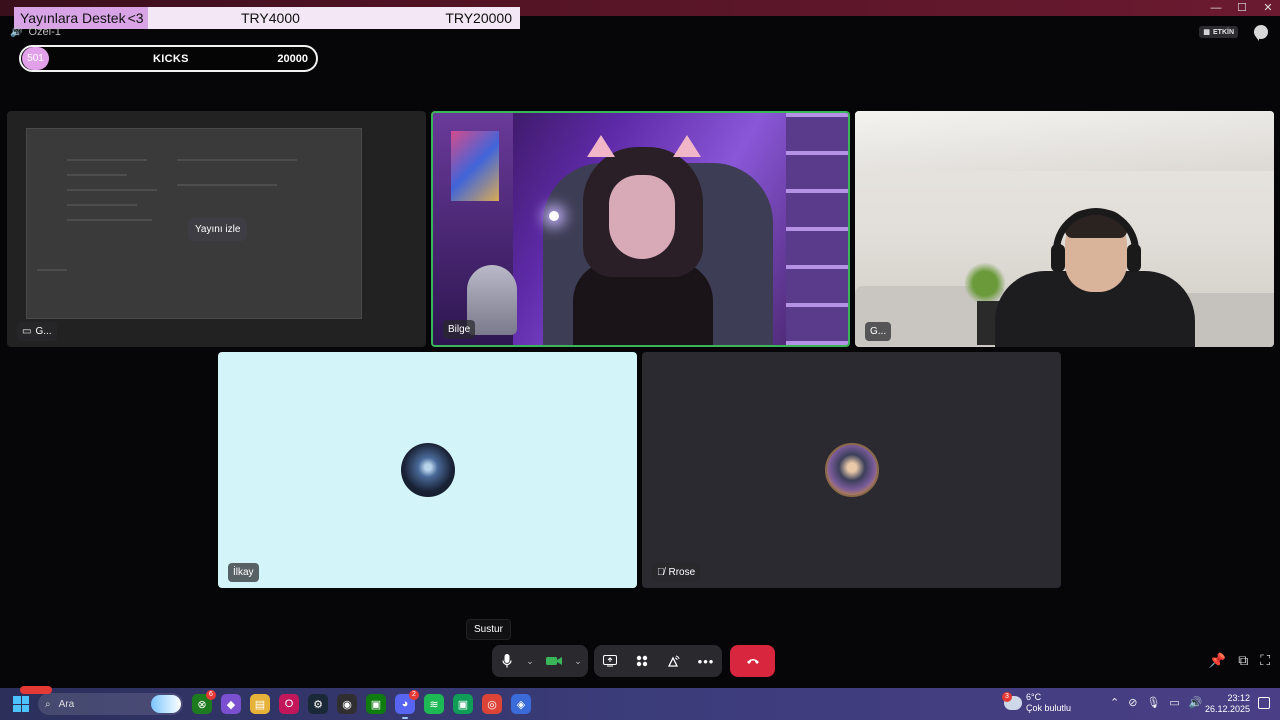 Image resolution: width=1280 pixels, height=720 pixels. I want to click on participant-tile-ilkay: İlkay, so click(427, 470).